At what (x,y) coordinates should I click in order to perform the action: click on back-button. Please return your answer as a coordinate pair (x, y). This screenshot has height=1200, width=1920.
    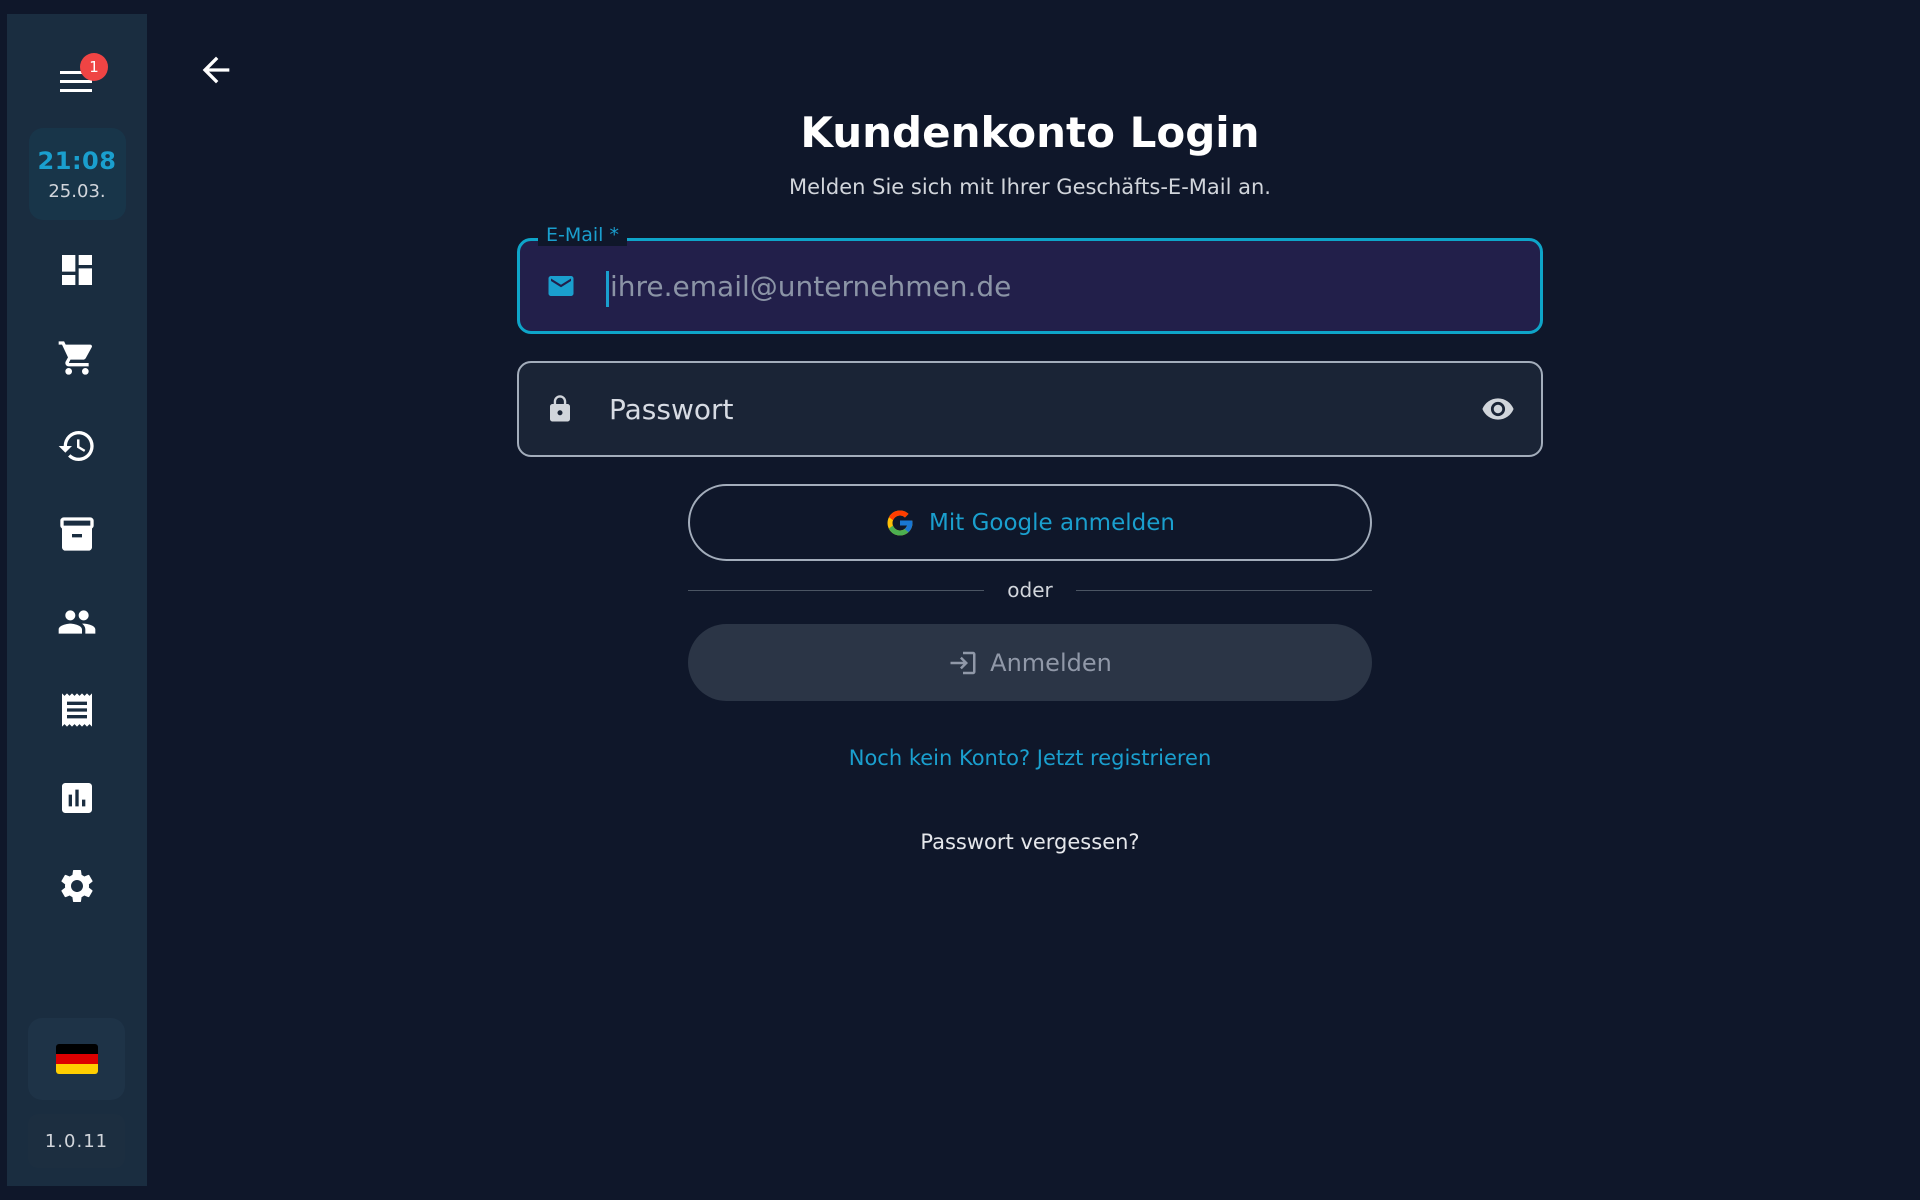
    Looking at the image, I should click on (216, 70).